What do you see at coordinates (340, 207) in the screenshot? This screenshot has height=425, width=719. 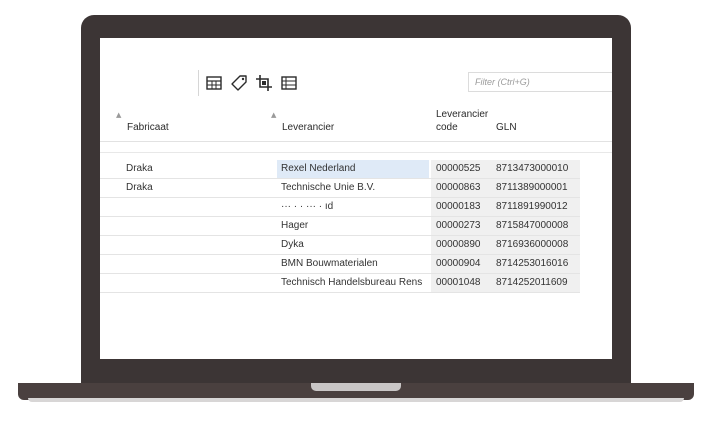 I see `table-row: ··· · · ··· · ıd 00000183 8711891990012` at bounding box center [340, 207].